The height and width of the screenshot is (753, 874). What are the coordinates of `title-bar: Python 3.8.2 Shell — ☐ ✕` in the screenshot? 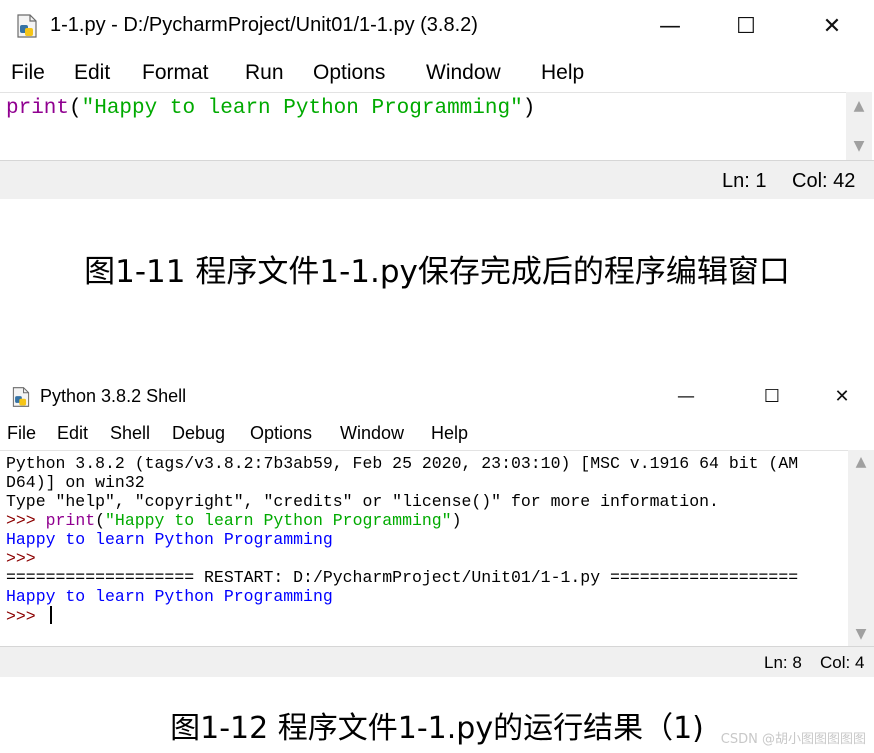 It's located at (437, 397).